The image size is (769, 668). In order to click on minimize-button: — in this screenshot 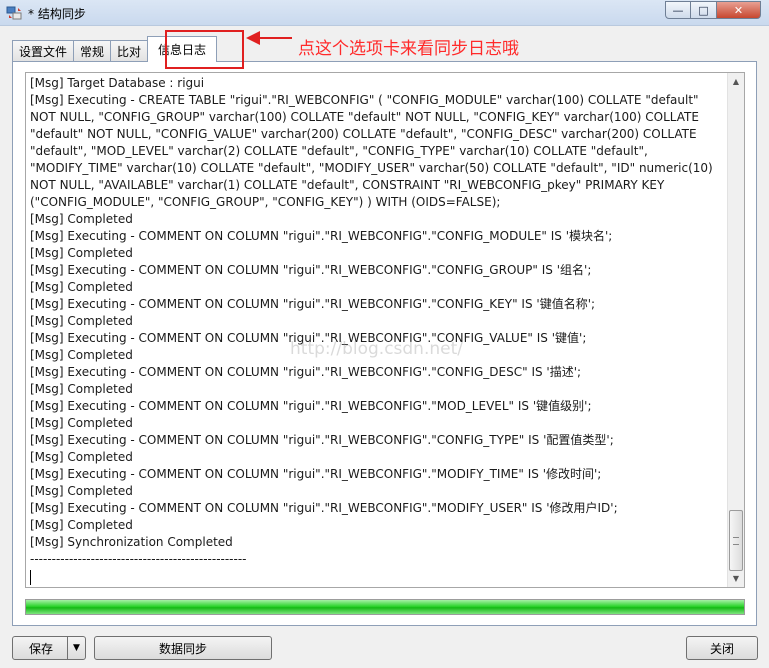, I will do `click(678, 10)`.